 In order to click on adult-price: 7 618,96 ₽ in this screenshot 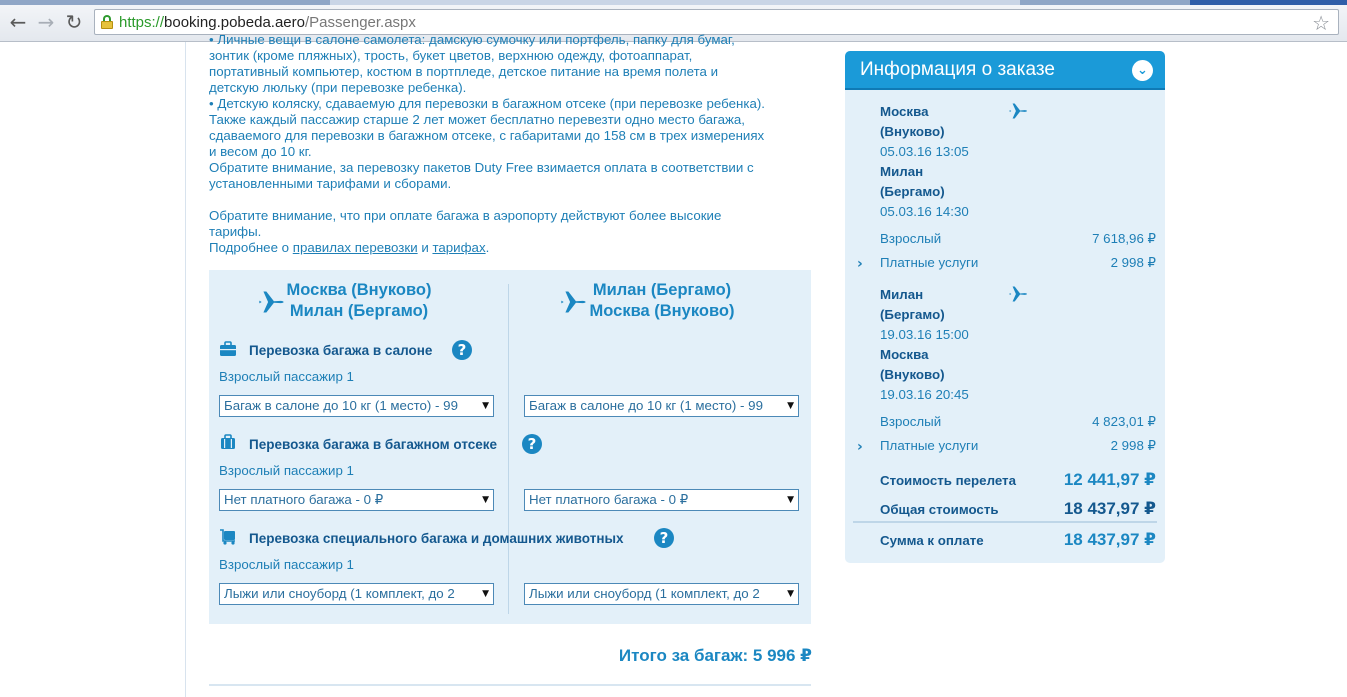, I will do `click(1124, 238)`.